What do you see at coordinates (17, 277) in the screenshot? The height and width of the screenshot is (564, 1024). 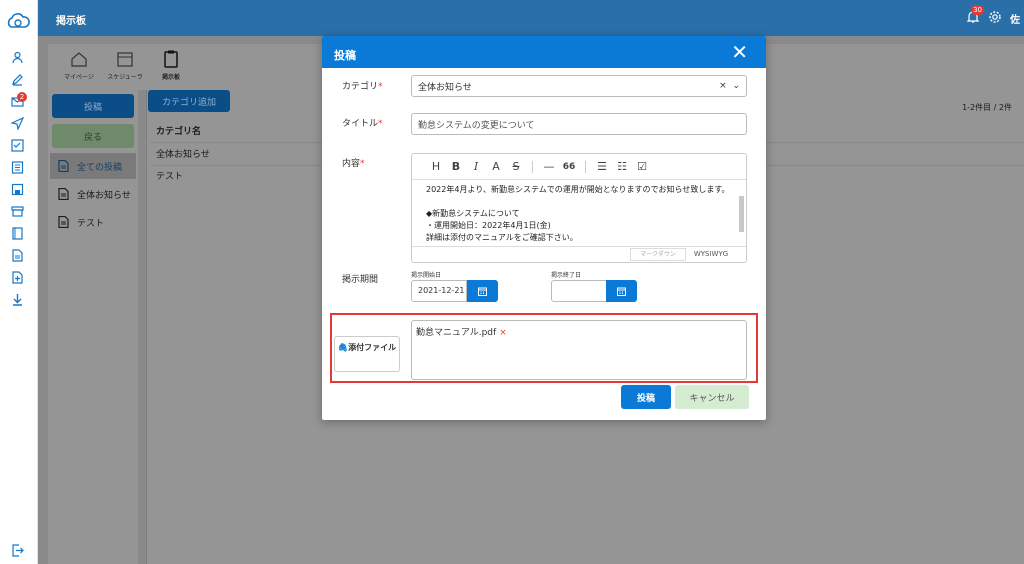 I see `add-document-icon` at bounding box center [17, 277].